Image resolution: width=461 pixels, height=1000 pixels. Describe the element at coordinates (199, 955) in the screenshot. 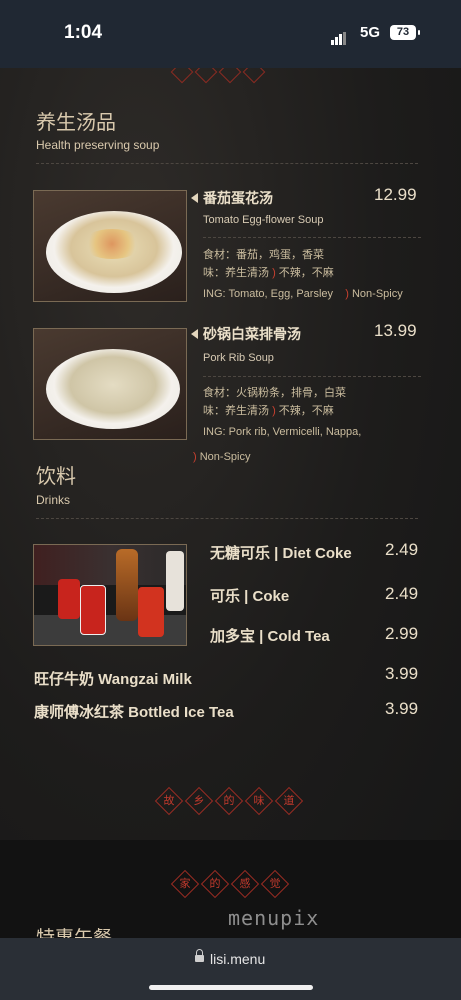

I see `lock-icon` at that location.